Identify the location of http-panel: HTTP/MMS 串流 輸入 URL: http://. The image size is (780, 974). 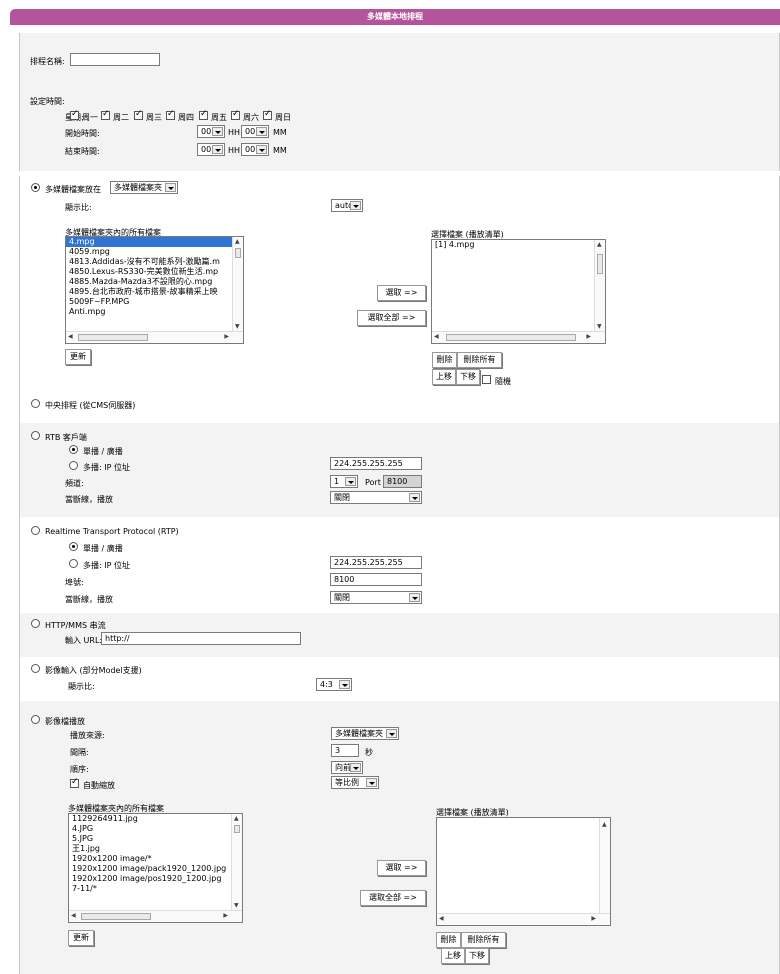
(399, 635).